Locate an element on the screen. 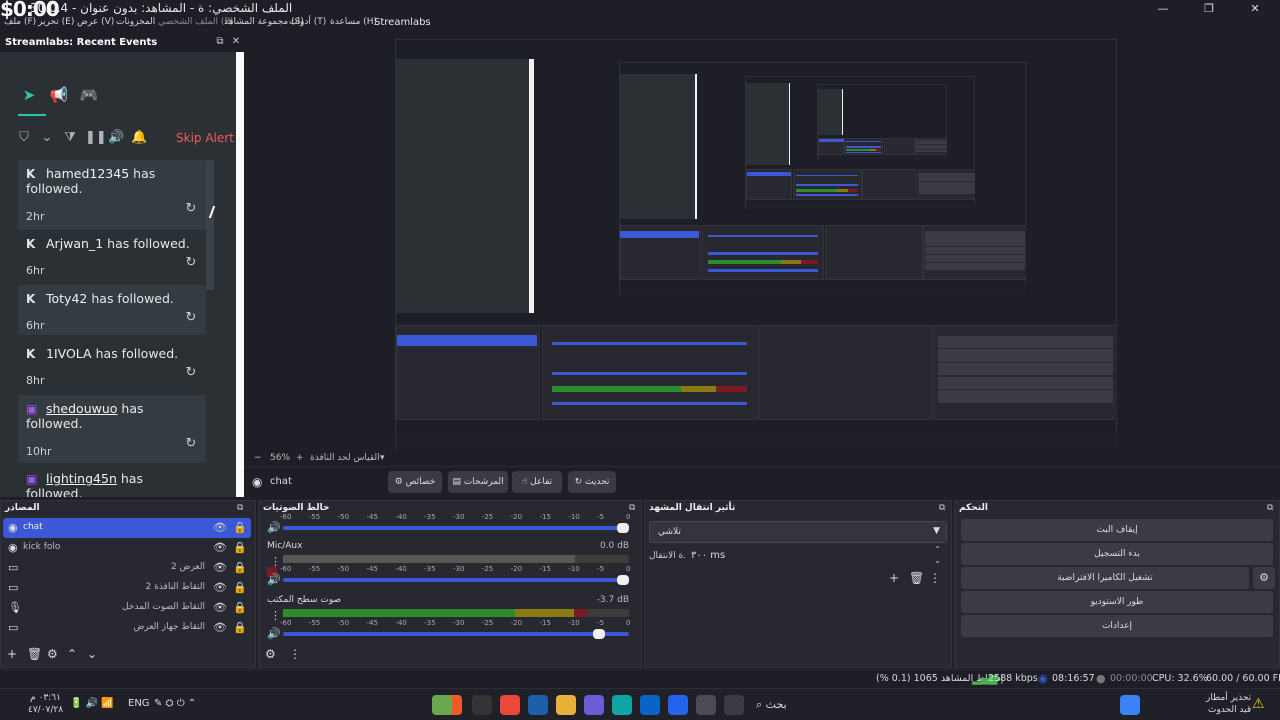  zoom-in-button: + is located at coordinates (300, 458).